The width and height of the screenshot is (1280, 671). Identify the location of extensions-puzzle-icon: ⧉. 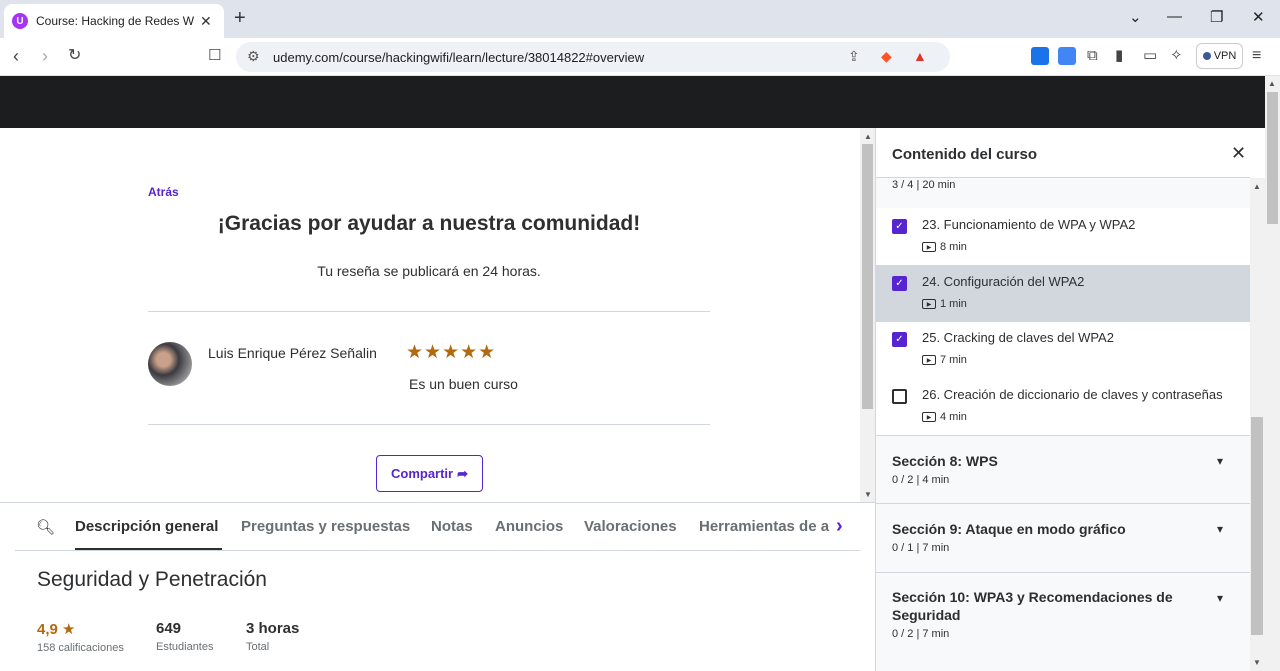
(1092, 56).